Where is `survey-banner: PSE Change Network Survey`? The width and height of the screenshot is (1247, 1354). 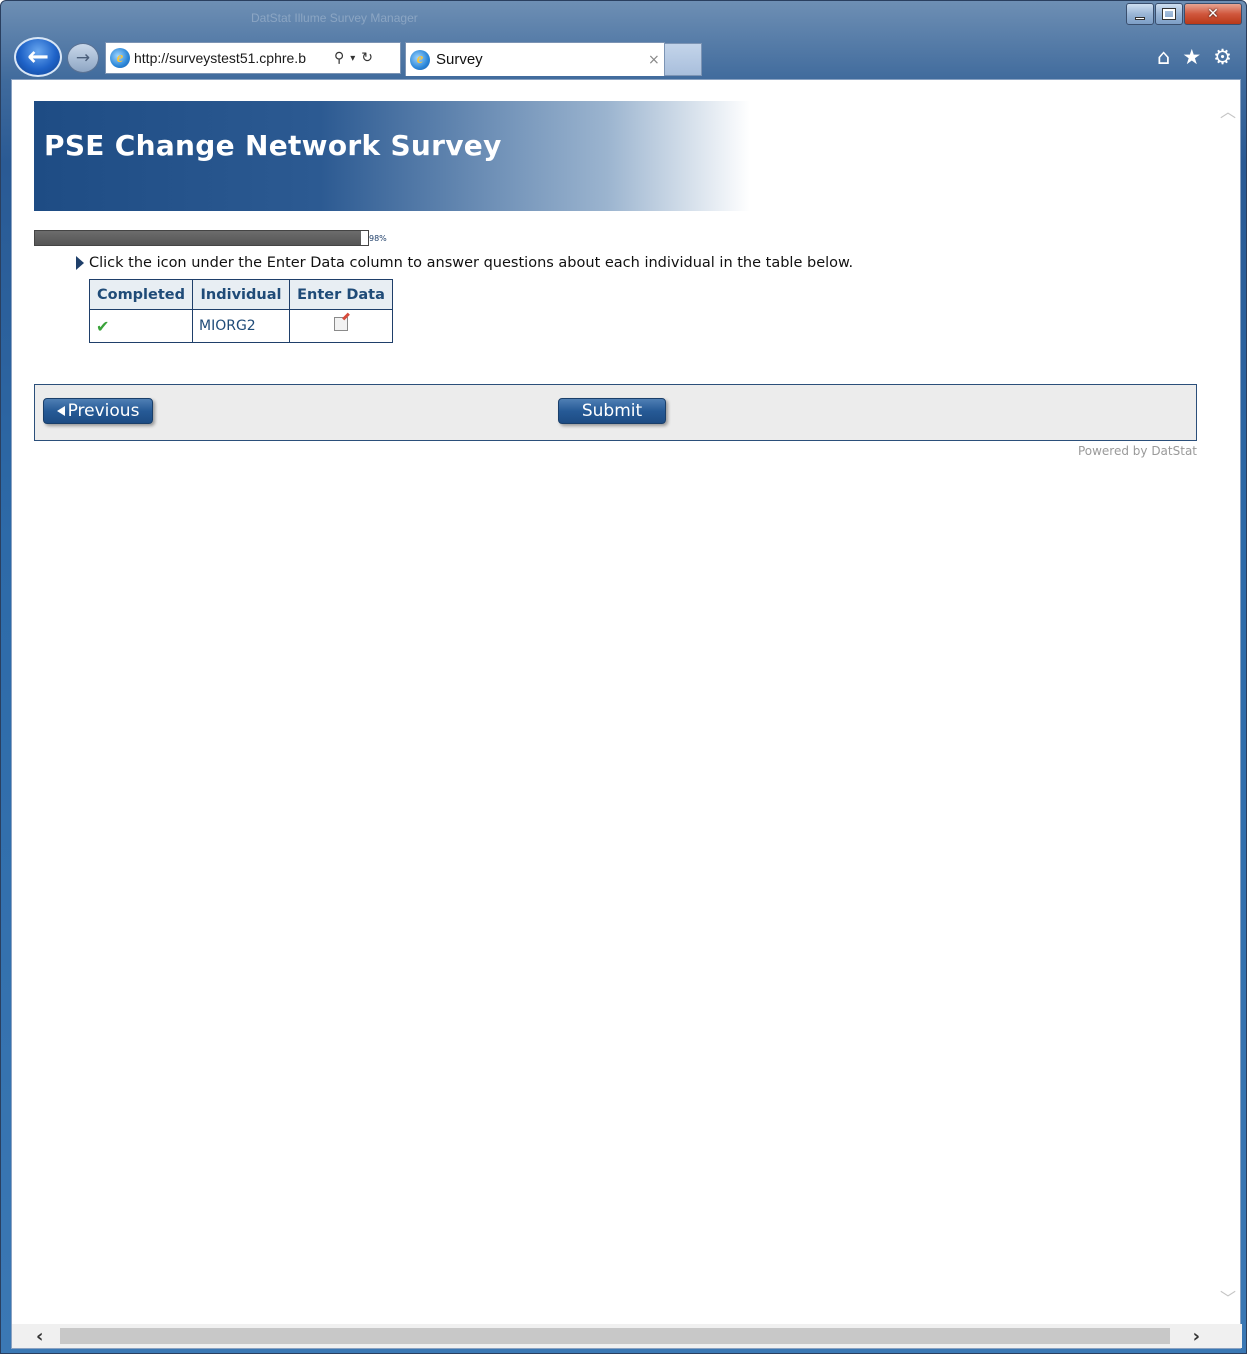 survey-banner: PSE Change Network Survey is located at coordinates (392, 156).